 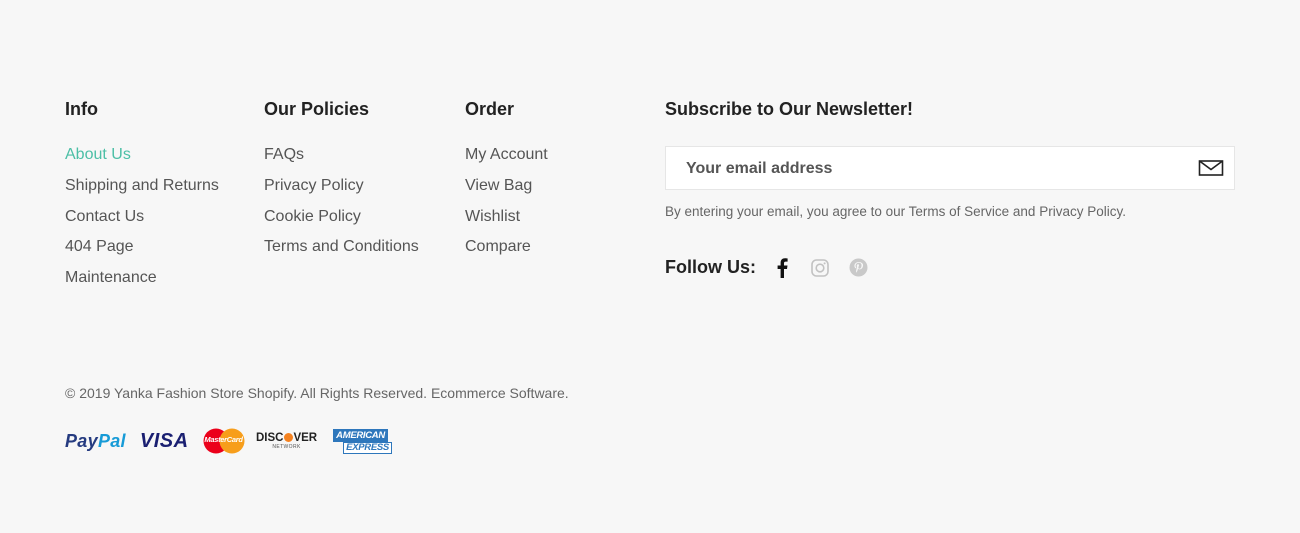 I want to click on link-contact-us: Contact Us, so click(x=142, y=217).